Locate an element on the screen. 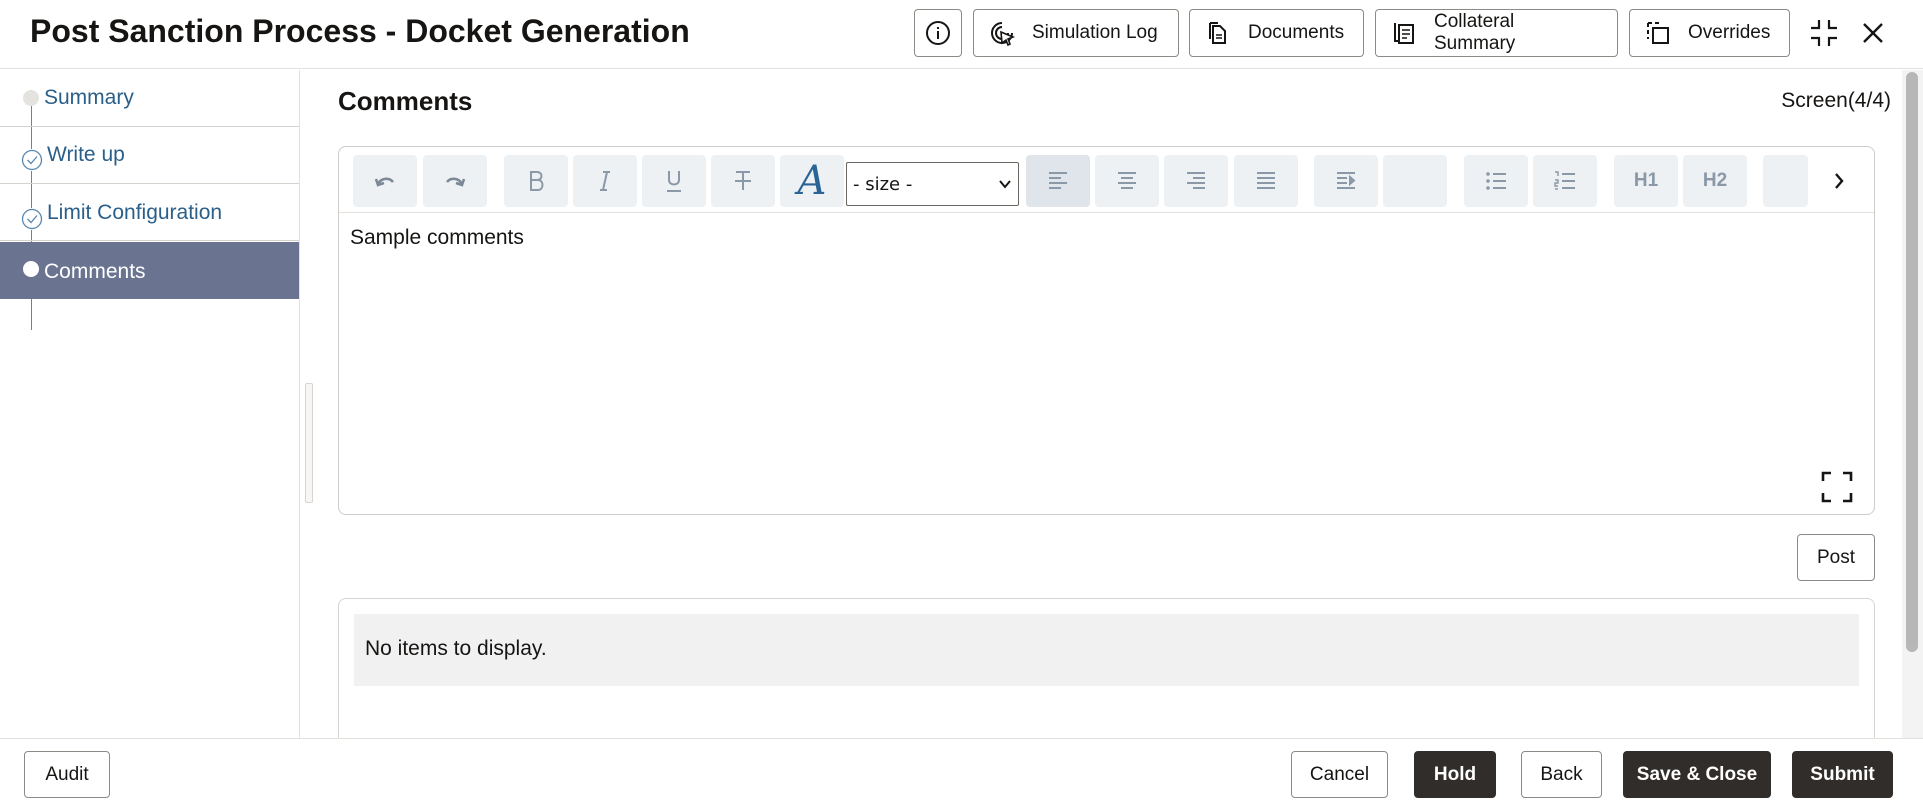 This screenshot has height=807, width=1923. nav-step-limit-configuration: Limit Configuration is located at coordinates (149, 212).